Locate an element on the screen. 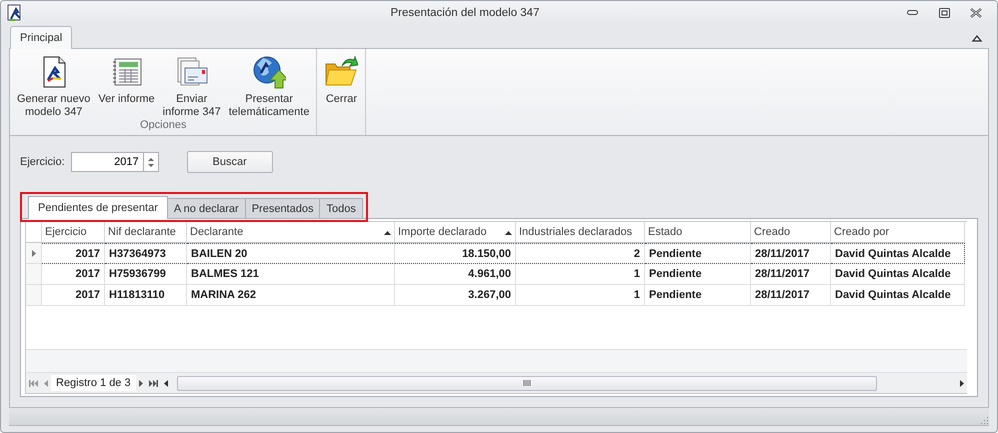 The height and width of the screenshot is (433, 998). result-tab: Pendientes de presentar is located at coordinates (98, 208).